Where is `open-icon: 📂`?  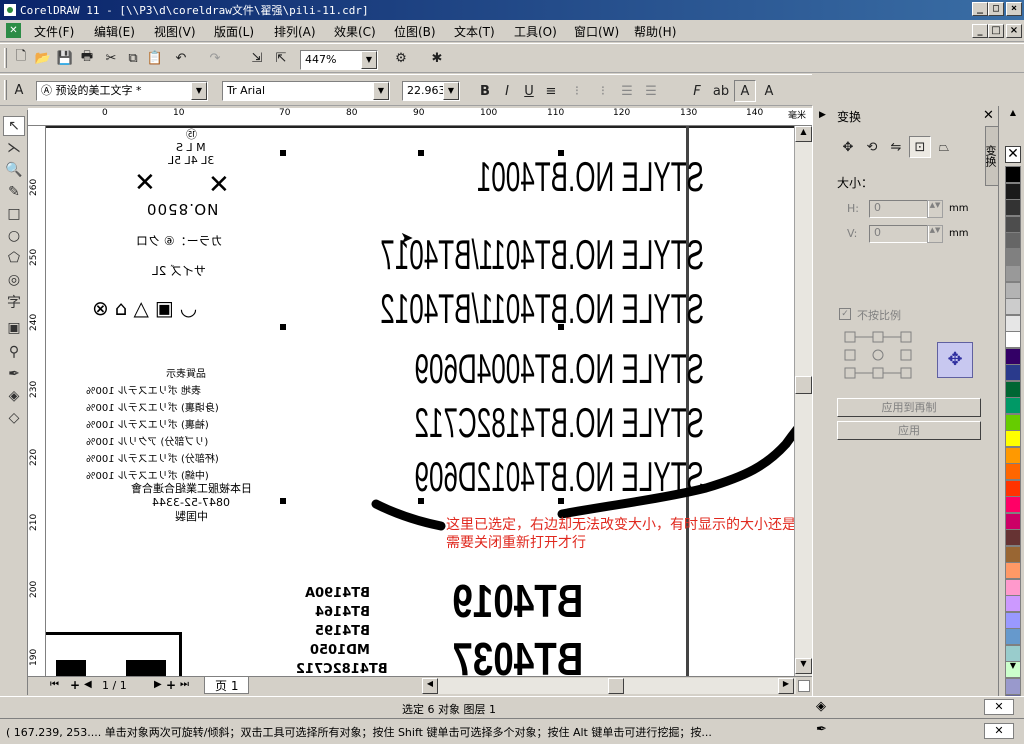
open-icon: 📂 is located at coordinates (43, 58).